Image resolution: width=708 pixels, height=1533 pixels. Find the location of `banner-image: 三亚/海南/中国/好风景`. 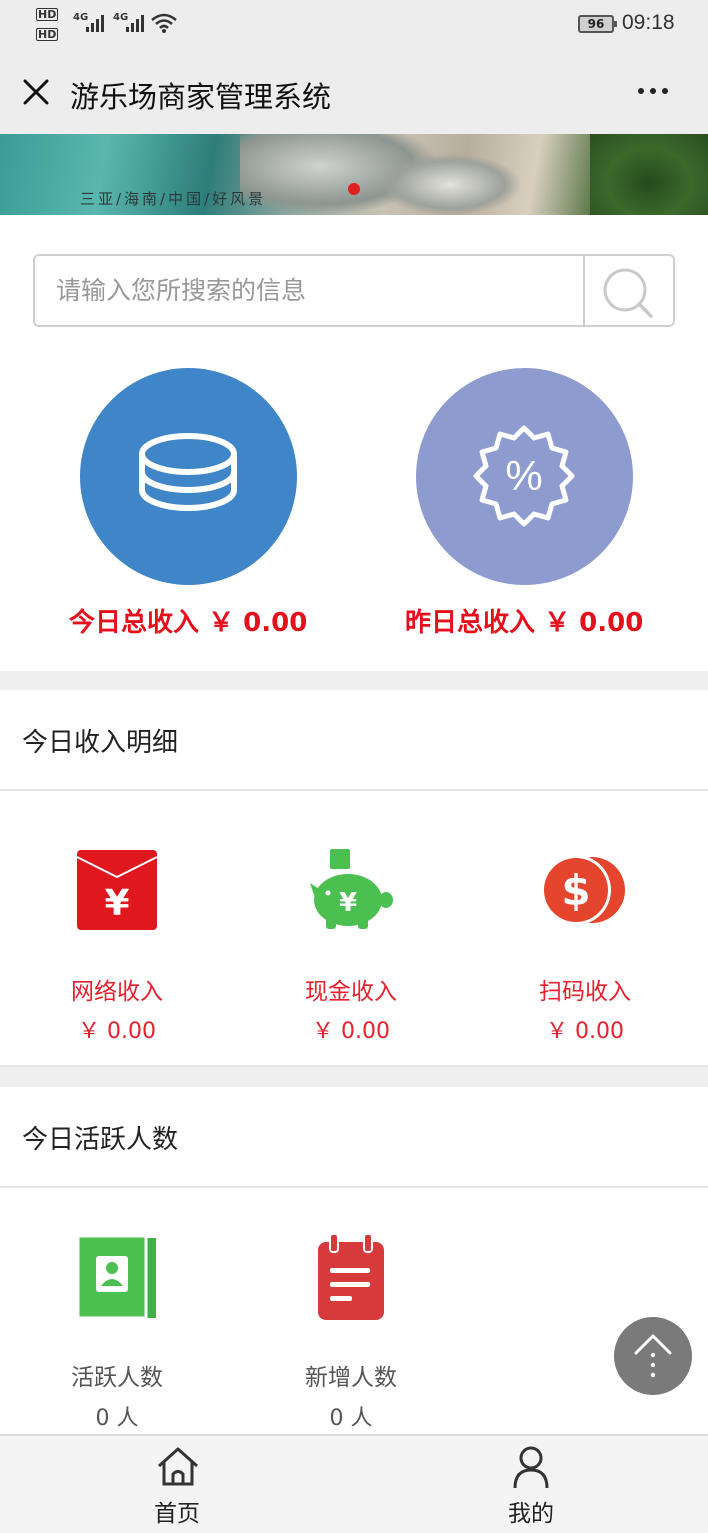

banner-image: 三亚/海南/中国/好风景 is located at coordinates (354, 174).